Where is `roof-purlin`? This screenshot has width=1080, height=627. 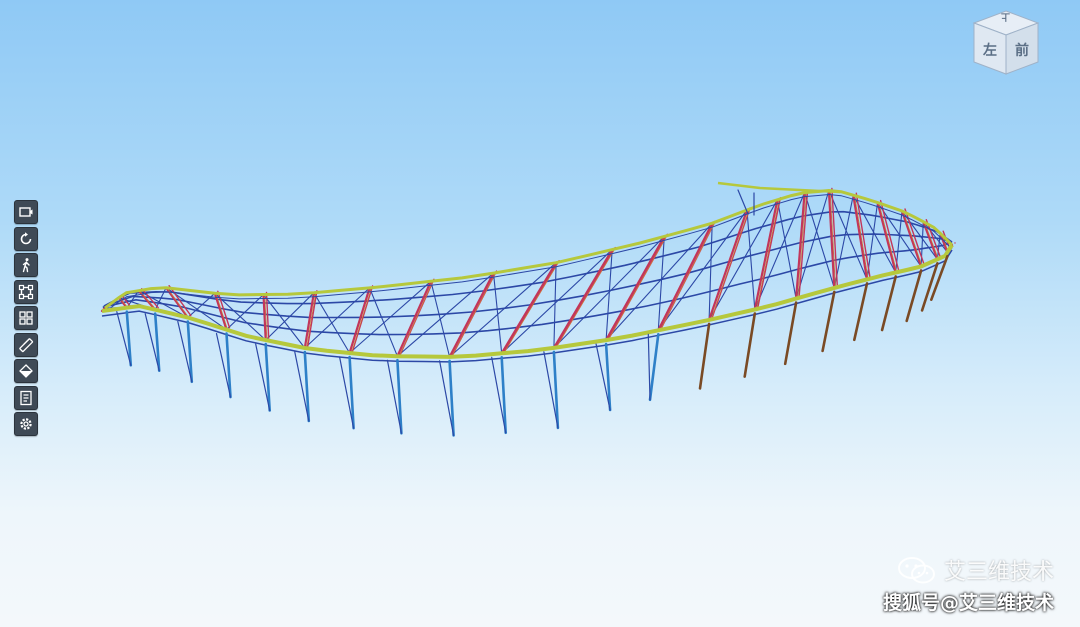 roof-purlin is located at coordinates (528, 276).